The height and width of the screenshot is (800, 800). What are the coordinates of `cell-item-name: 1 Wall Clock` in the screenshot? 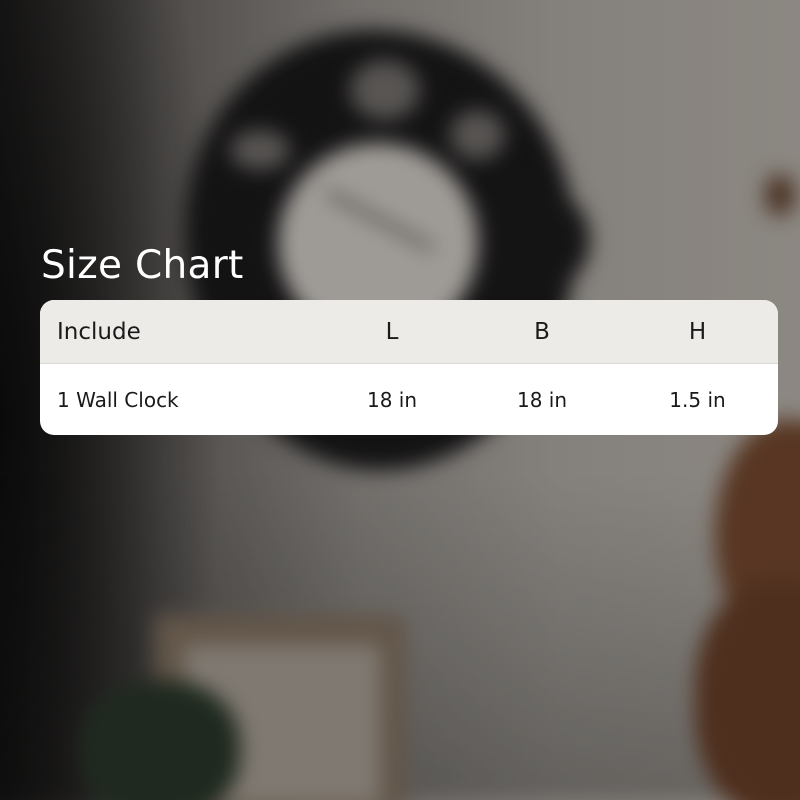 It's located at (118, 399).